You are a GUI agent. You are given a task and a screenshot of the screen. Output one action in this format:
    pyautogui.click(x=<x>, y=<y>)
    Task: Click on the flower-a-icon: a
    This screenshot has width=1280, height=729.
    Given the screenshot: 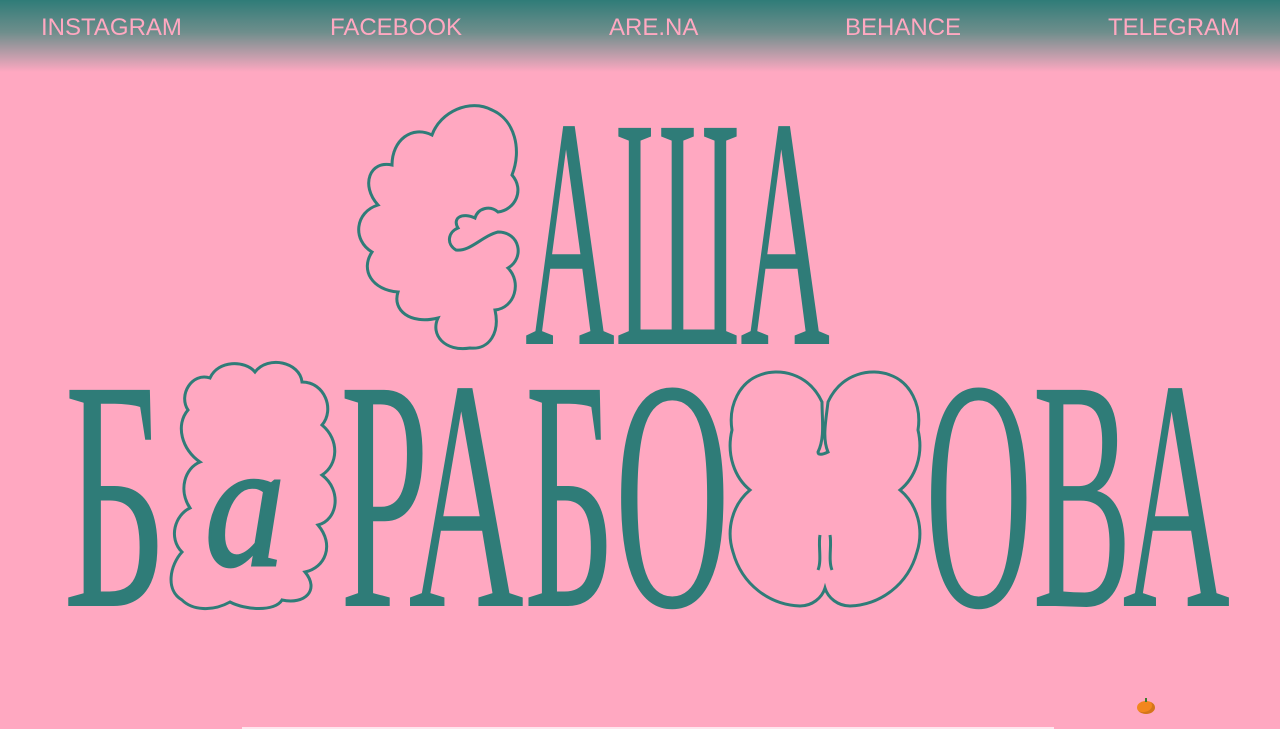 What is the action you would take?
    pyautogui.click(x=253, y=485)
    